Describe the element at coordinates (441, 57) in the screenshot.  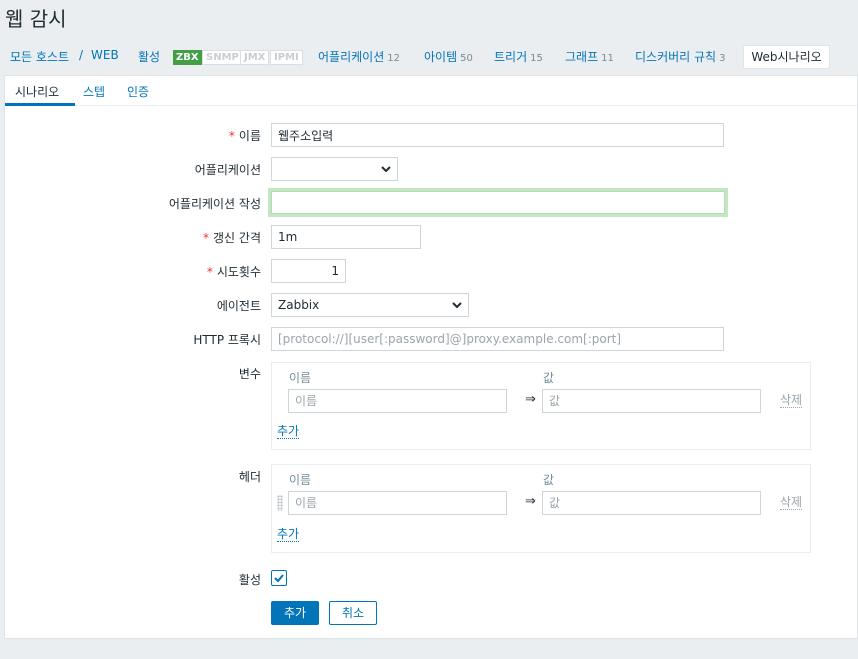
I see `nav-items-label: 아이템` at that location.